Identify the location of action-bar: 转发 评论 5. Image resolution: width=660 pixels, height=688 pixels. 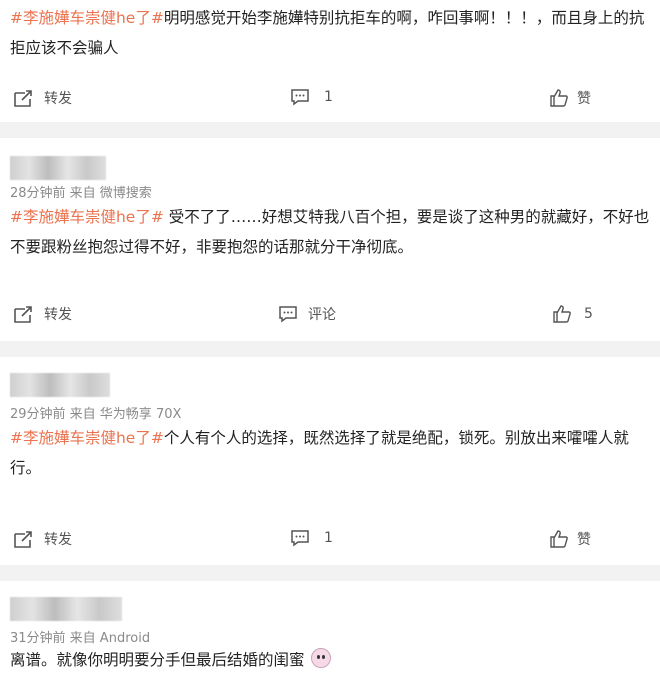
(330, 314).